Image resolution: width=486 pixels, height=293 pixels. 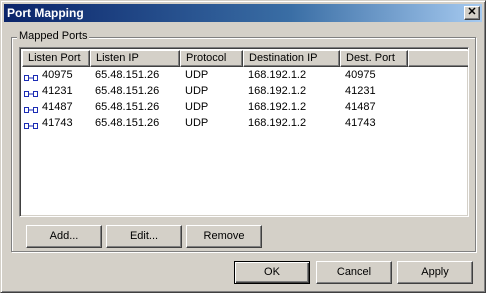 I want to click on listen-port-cell: 41231, so click(x=56, y=91).